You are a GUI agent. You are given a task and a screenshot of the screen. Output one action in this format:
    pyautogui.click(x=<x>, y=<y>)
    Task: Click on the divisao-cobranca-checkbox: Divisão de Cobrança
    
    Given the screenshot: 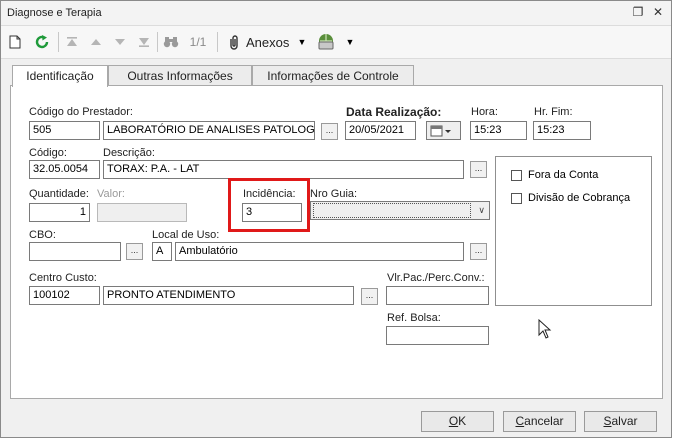 What is the action you would take?
    pyautogui.click(x=570, y=198)
    